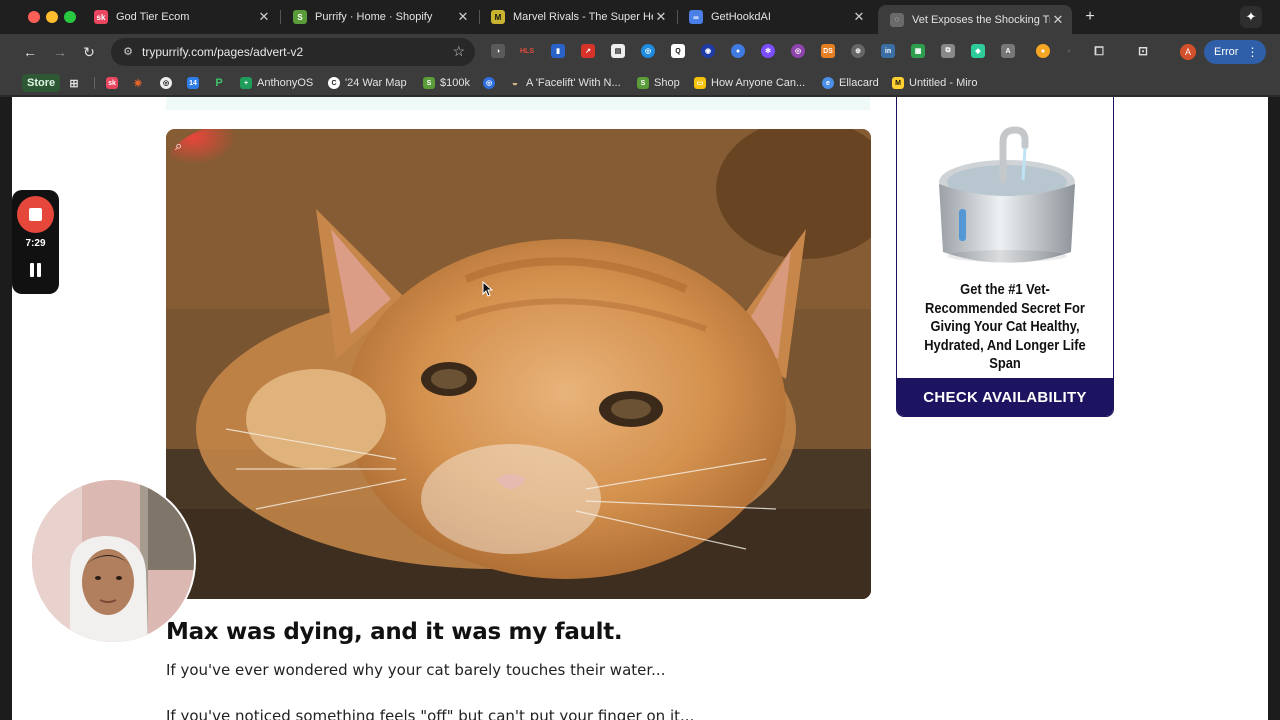 Image resolution: width=1280 pixels, height=720 pixels. What do you see at coordinates (708, 51) in the screenshot?
I see `extension-icon: ◉` at bounding box center [708, 51].